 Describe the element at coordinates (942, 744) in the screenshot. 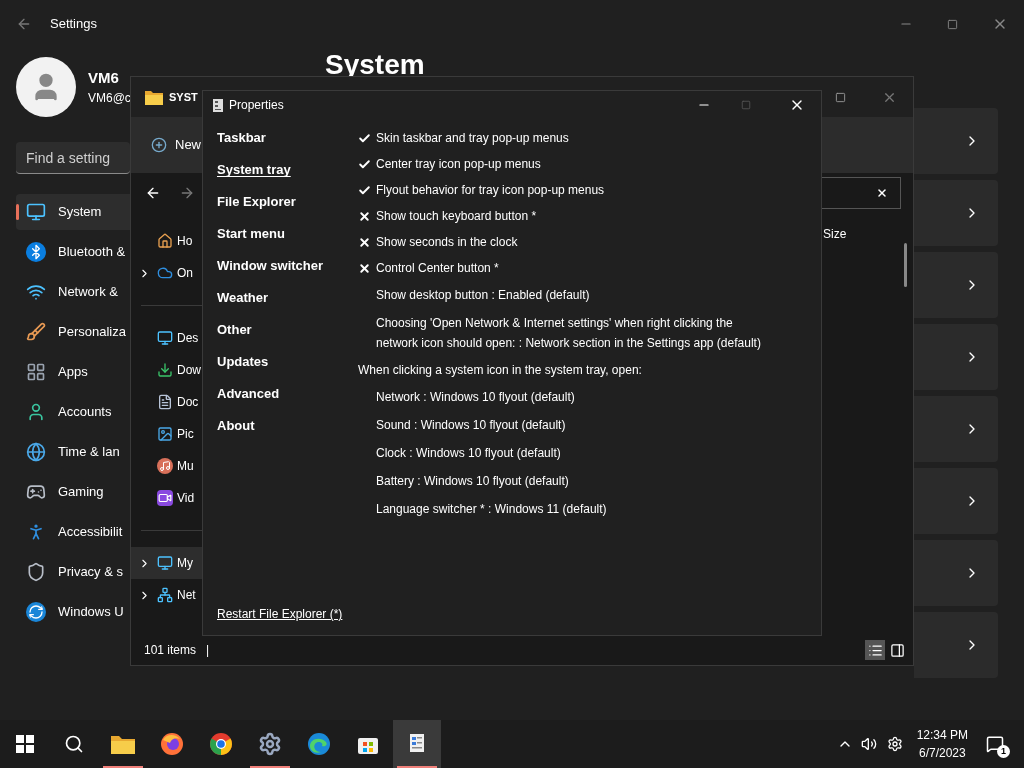

I see `clock: 12:34 PM 6/7/2023` at that location.